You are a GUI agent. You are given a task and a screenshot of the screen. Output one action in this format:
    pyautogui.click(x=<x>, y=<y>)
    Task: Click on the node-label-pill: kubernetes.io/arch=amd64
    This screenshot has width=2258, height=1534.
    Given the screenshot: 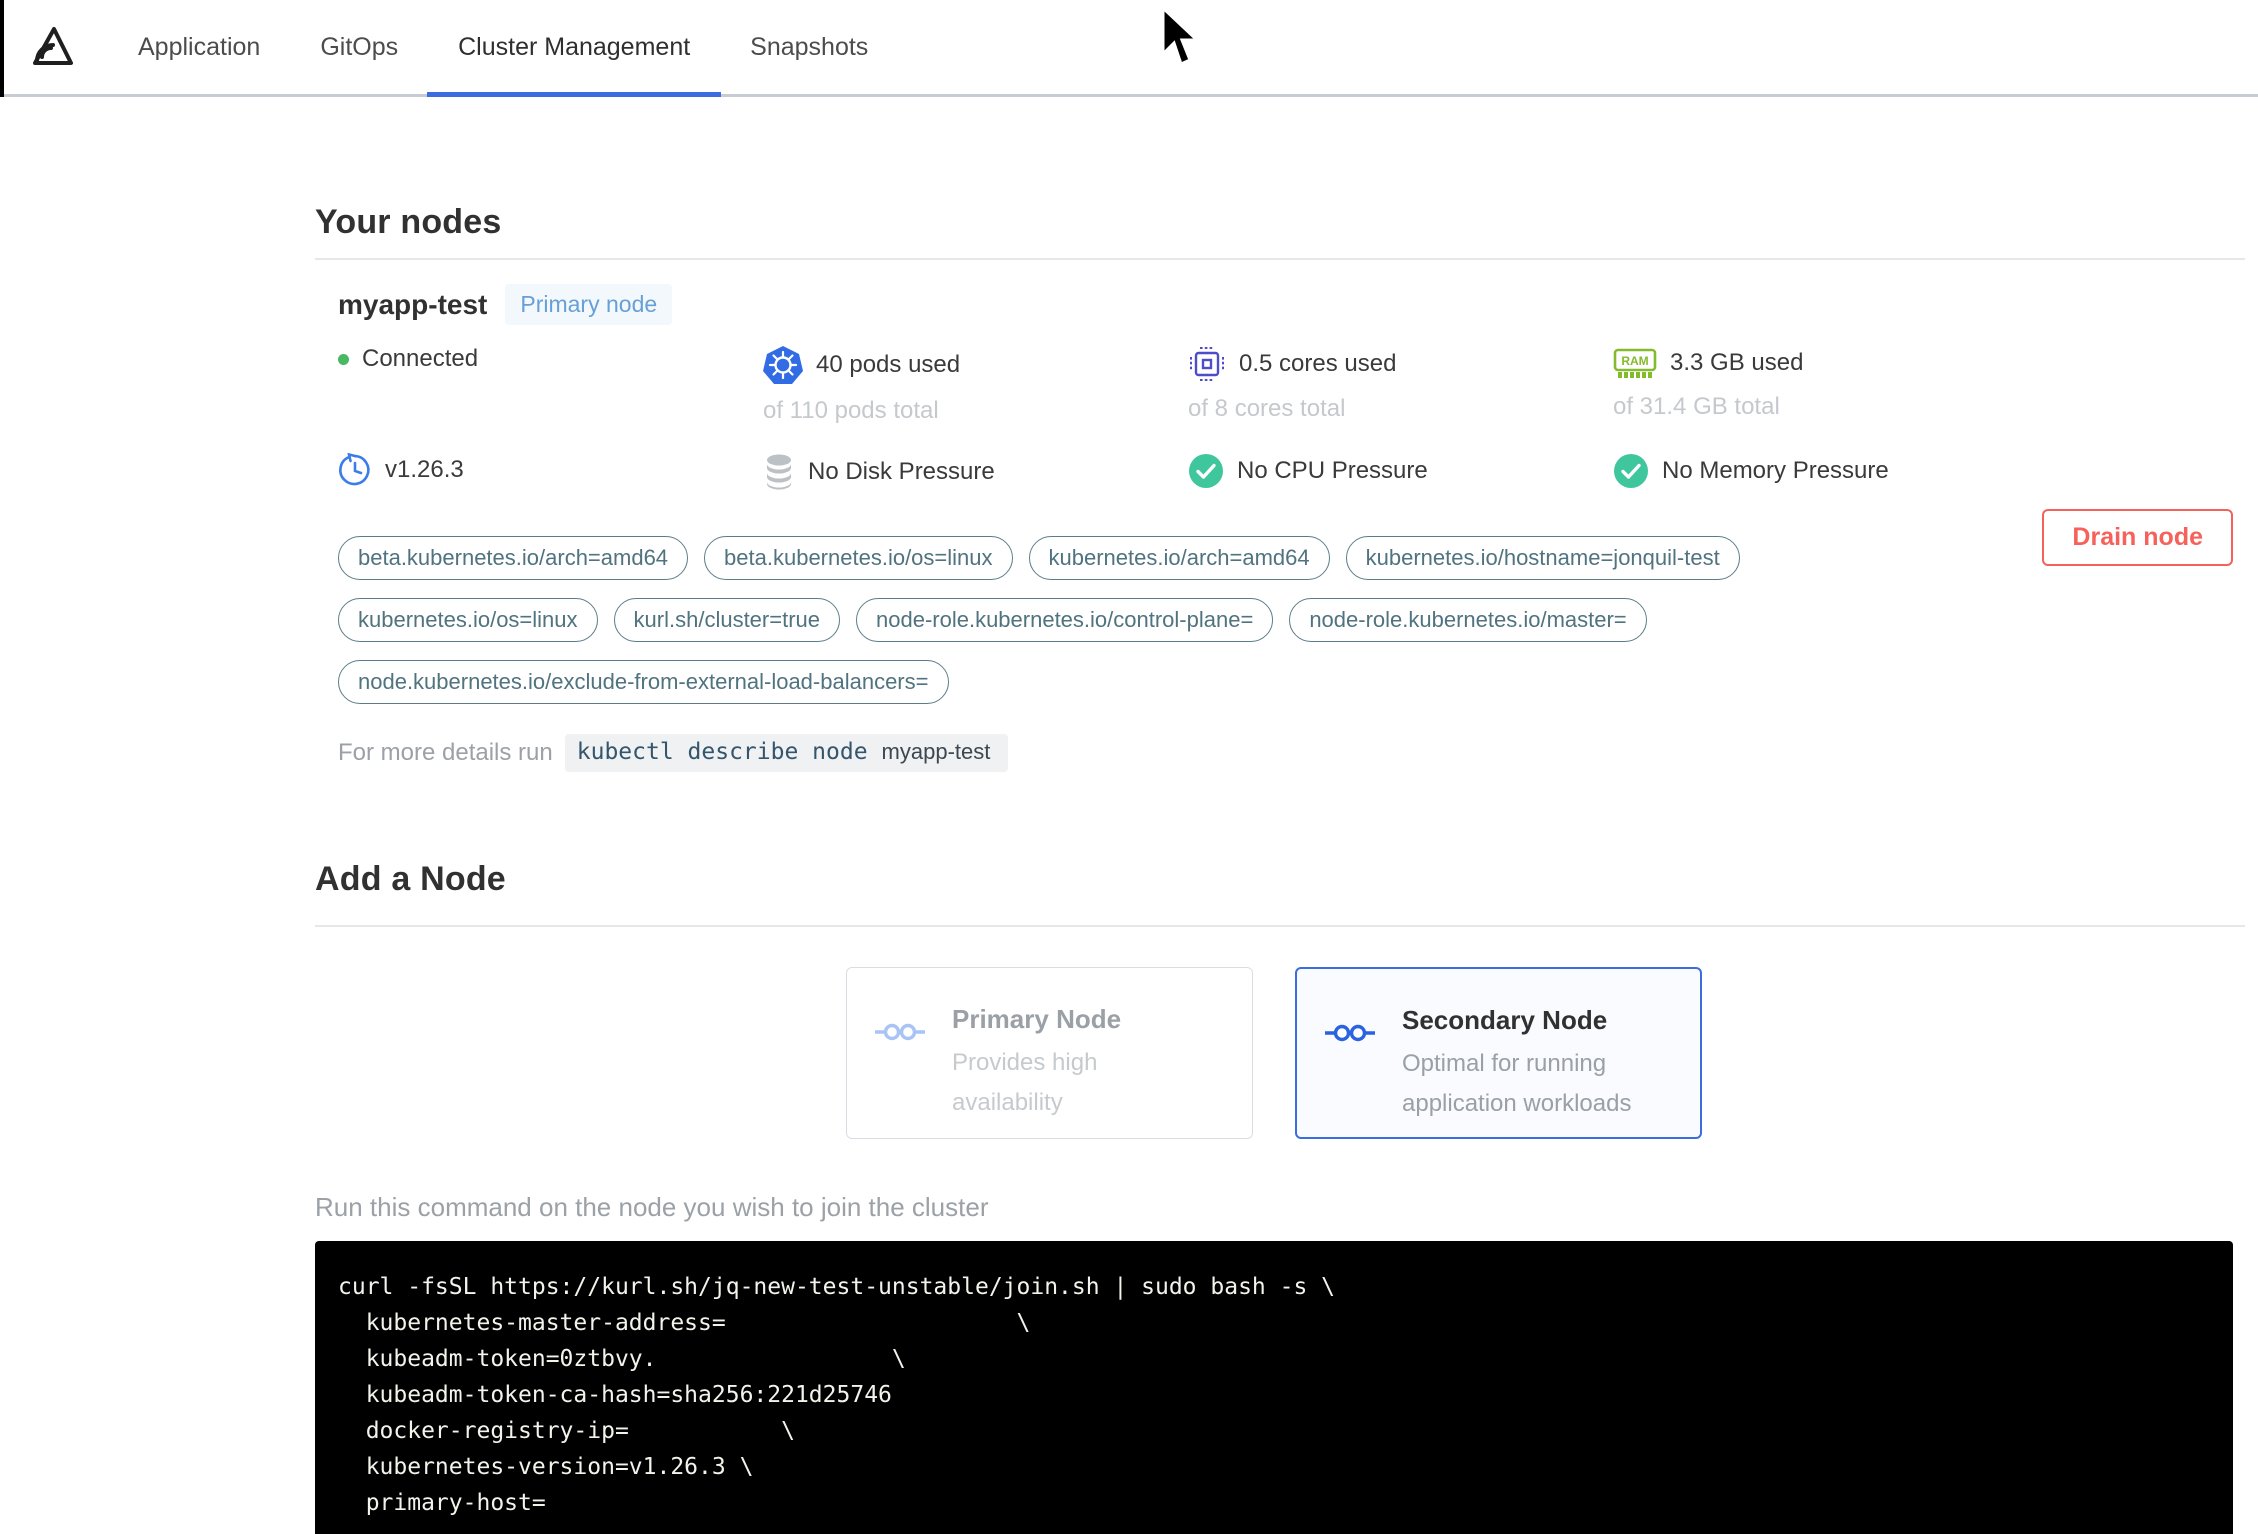 What is the action you would take?
    pyautogui.click(x=1179, y=558)
    